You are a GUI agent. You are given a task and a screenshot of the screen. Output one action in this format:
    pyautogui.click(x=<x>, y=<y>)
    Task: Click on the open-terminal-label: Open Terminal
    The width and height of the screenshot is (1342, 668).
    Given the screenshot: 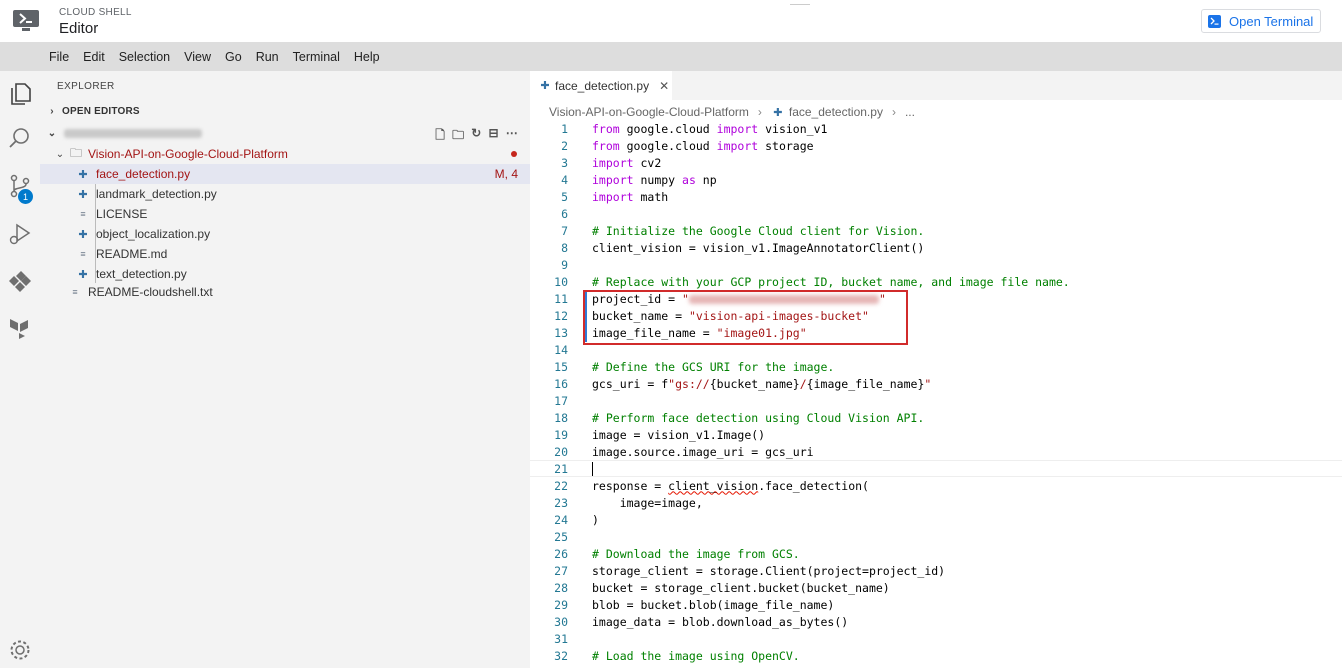 What is the action you would take?
    pyautogui.click(x=1271, y=21)
    